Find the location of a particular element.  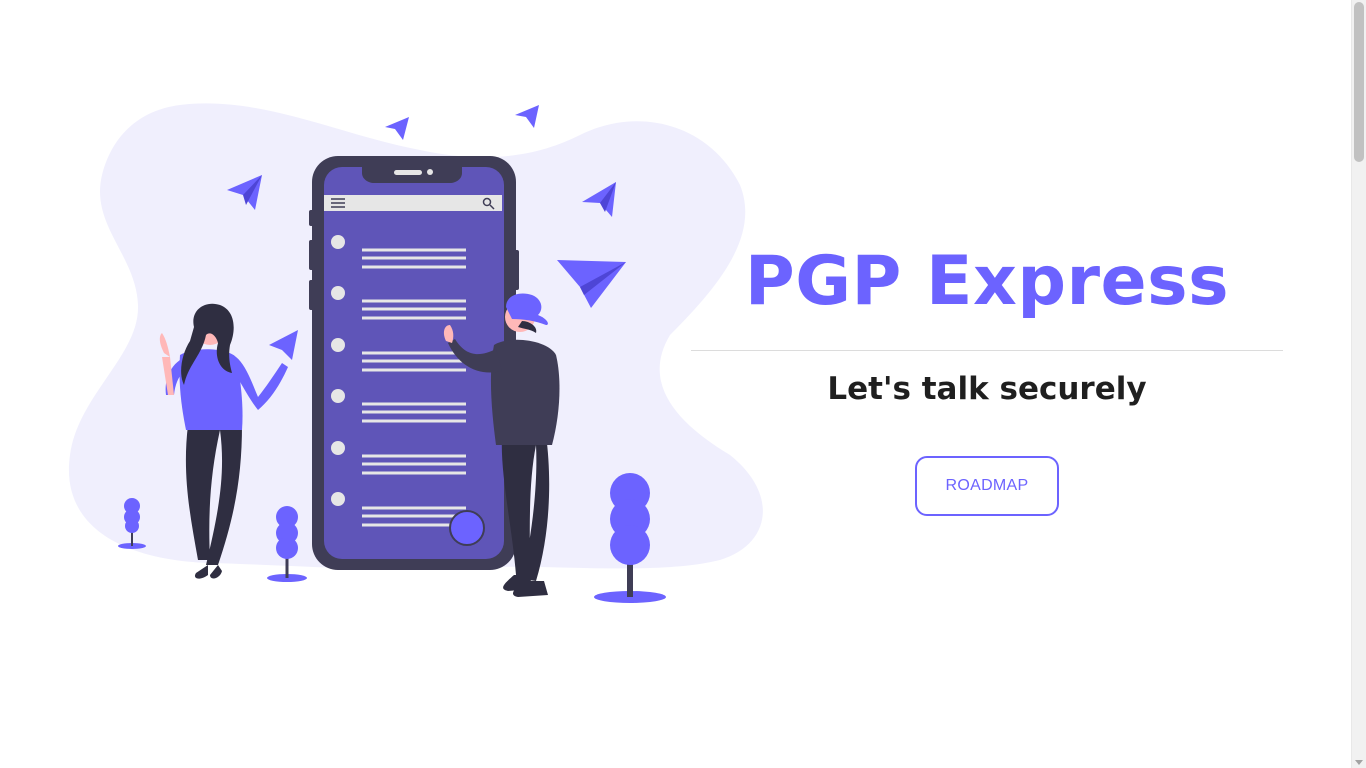

roadmap-button: ROADMAP is located at coordinates (987, 486).